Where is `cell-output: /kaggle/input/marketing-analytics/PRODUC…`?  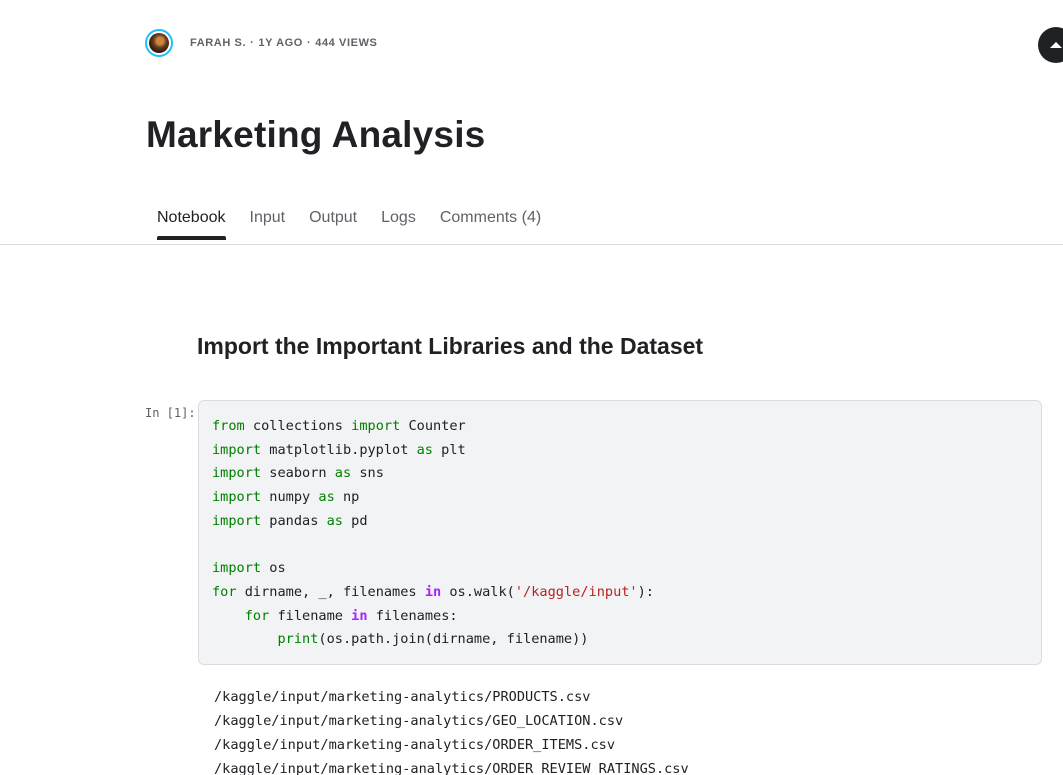
cell-output: /kaggle/input/marketing-analytics/PRODUC… is located at coordinates (451, 730).